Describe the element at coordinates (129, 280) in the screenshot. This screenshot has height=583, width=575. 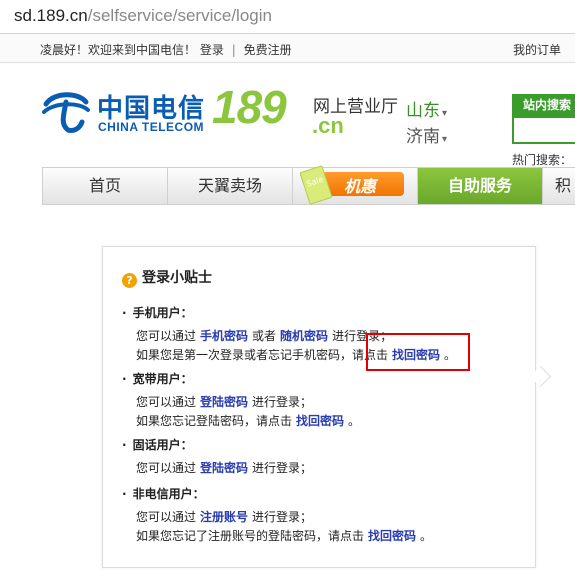
I see `question-icon: ?` at that location.